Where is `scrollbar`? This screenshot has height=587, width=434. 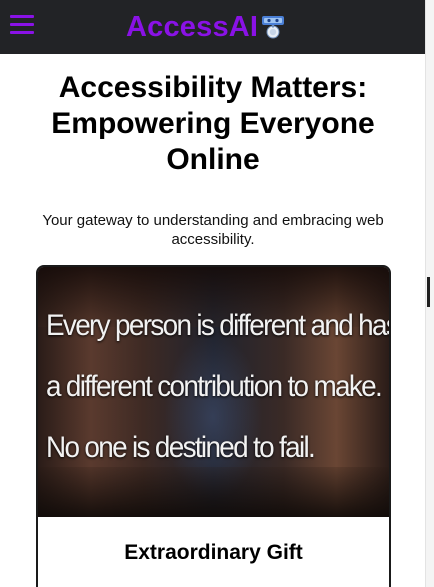
scrollbar is located at coordinates (429, 293).